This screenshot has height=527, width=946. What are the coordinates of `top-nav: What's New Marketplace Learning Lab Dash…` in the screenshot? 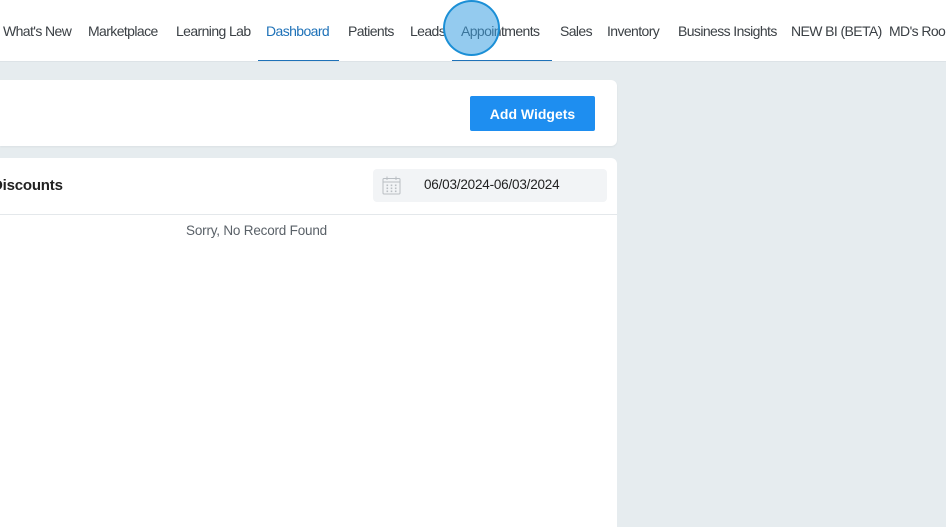 It's located at (473, 31).